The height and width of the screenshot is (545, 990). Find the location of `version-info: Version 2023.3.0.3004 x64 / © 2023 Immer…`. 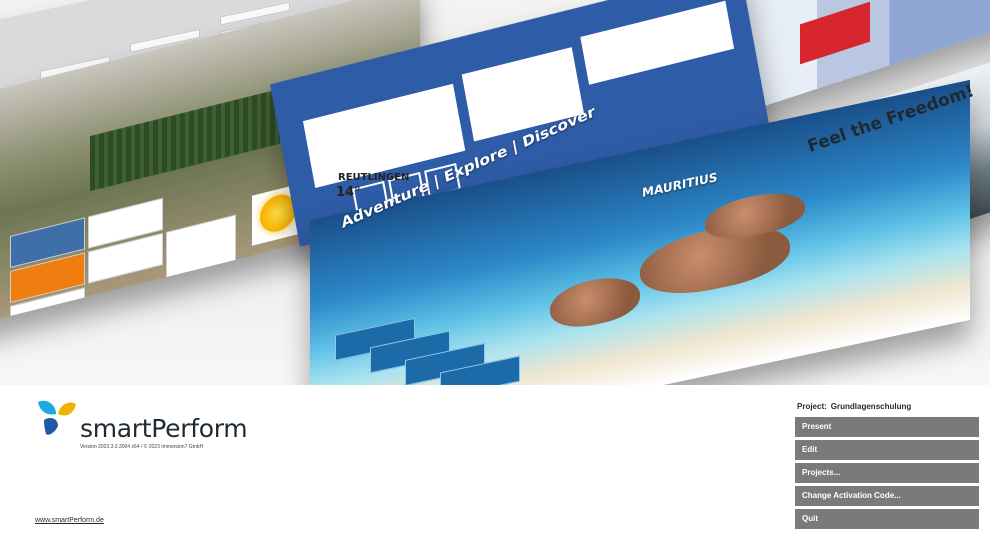

version-info: Version 2023.3.0.3004 x64 / © 2023 Immer… is located at coordinates (142, 447).